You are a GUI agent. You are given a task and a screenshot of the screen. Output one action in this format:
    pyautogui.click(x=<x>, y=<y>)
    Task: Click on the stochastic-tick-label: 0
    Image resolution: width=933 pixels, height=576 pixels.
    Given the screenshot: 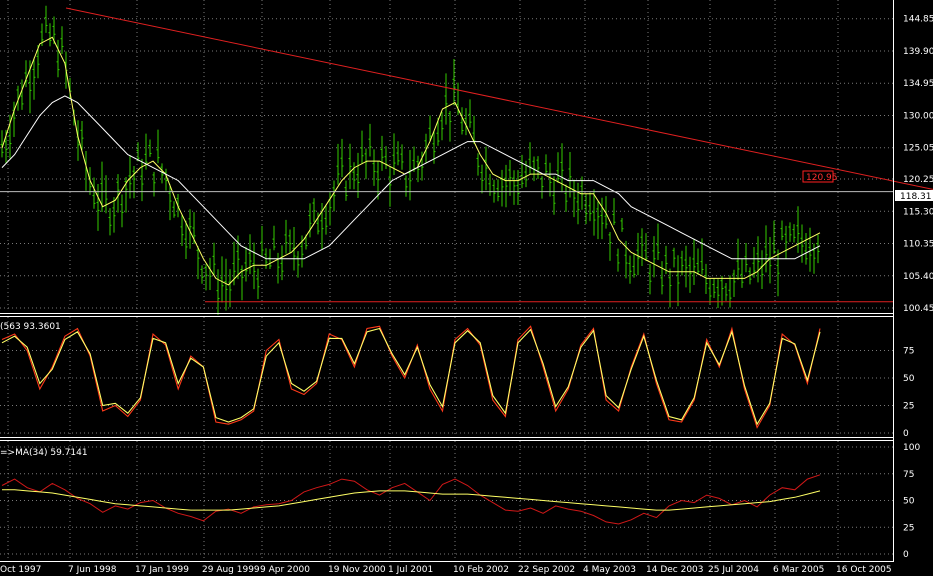 What is the action you would take?
    pyautogui.click(x=906, y=434)
    